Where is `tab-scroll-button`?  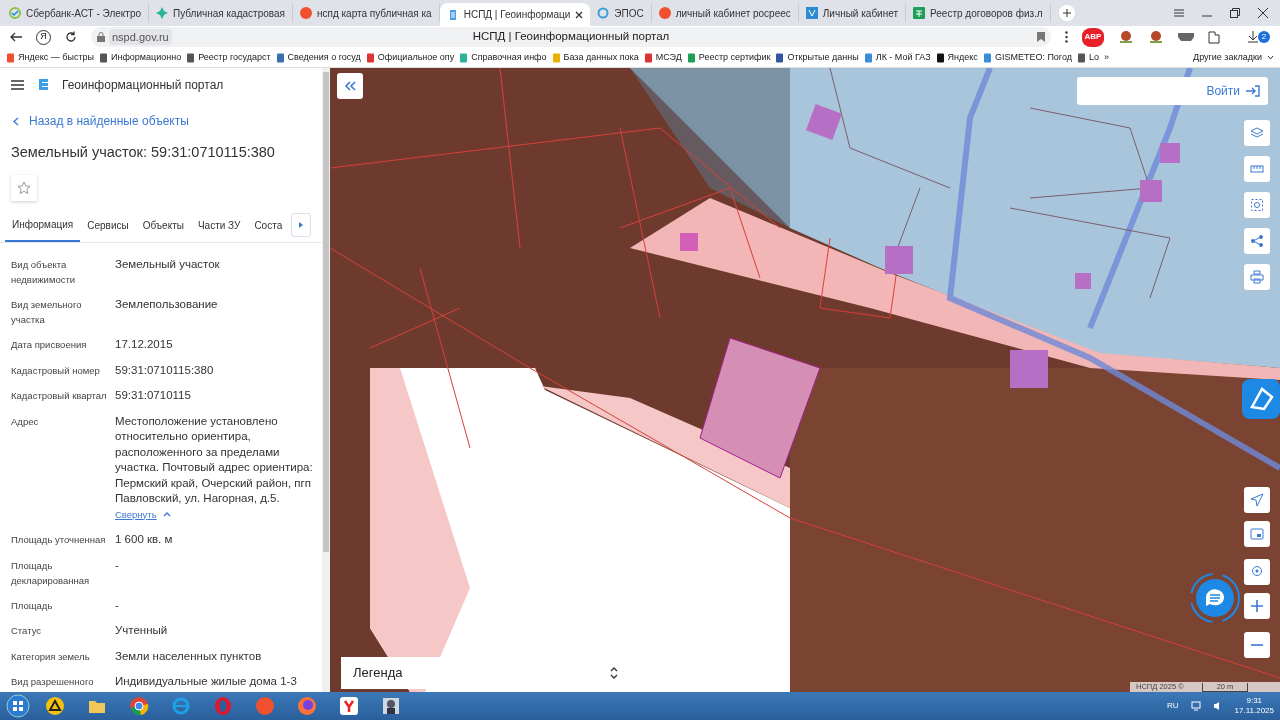
tab-scroll-button is located at coordinates (301, 225).